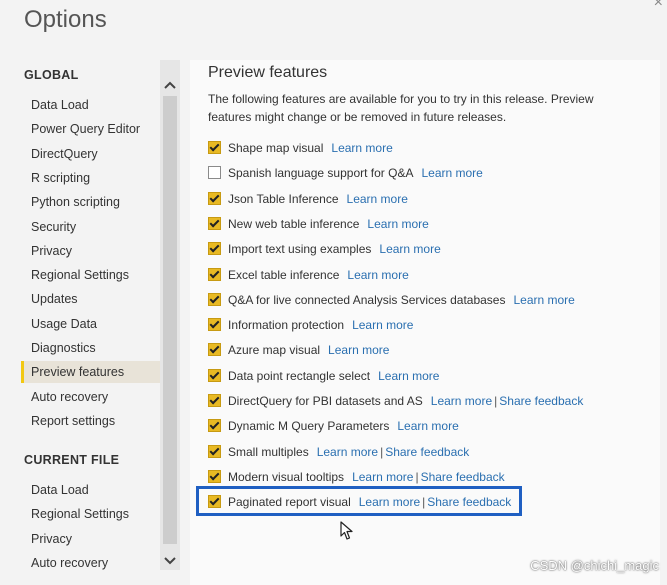 The image size is (667, 585). I want to click on nav-scrollbar, so click(170, 315).